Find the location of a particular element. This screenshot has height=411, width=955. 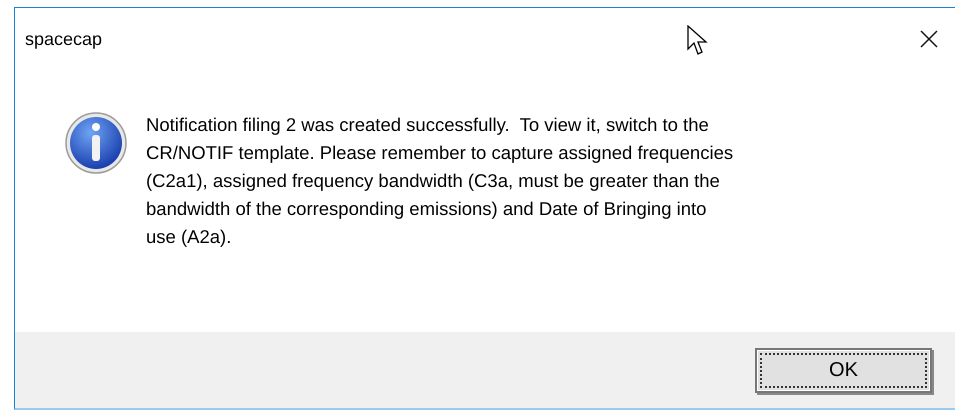

mouse-pointer-icon is located at coordinates (698, 41).